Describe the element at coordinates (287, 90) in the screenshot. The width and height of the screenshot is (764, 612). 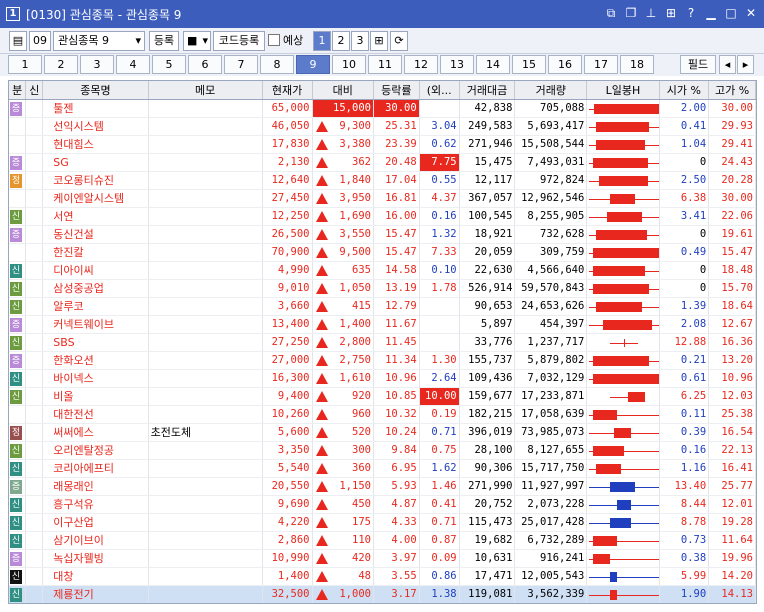
I see `header-col-price: 현재가` at that location.